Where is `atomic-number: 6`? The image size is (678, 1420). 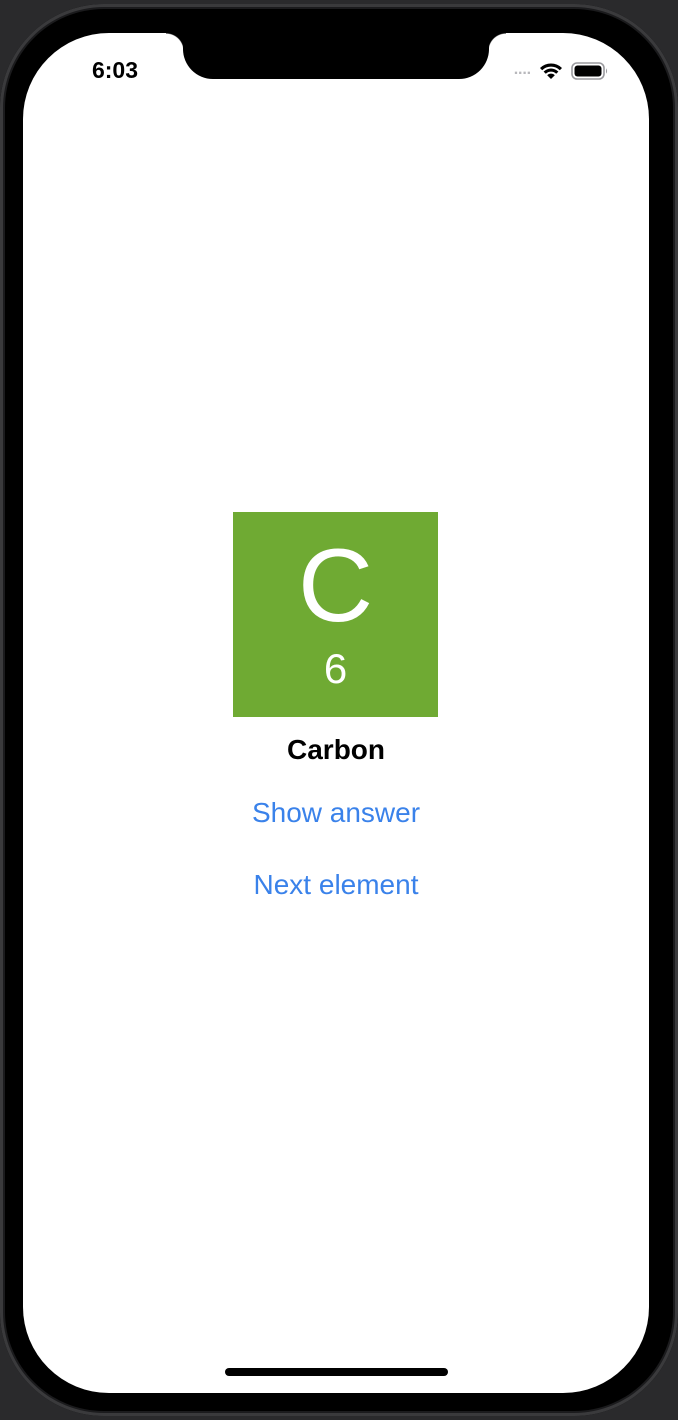 atomic-number: 6 is located at coordinates (335, 668).